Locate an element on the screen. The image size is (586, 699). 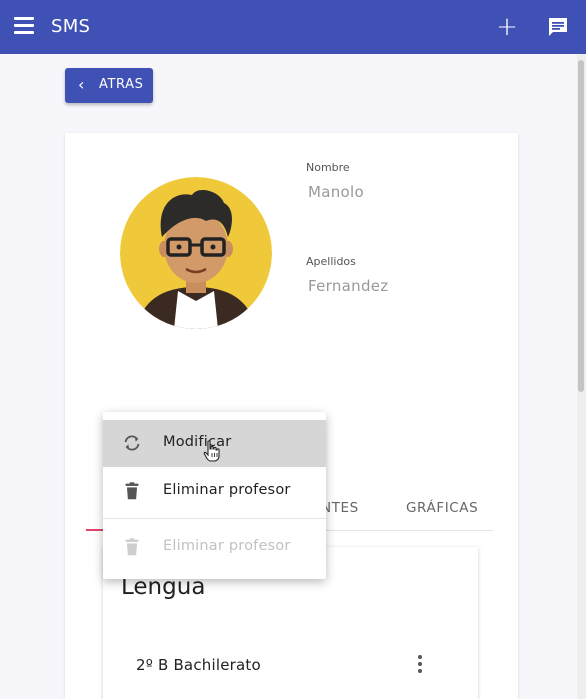
tab-graficas: GRÁFICAS is located at coordinates (442, 508).